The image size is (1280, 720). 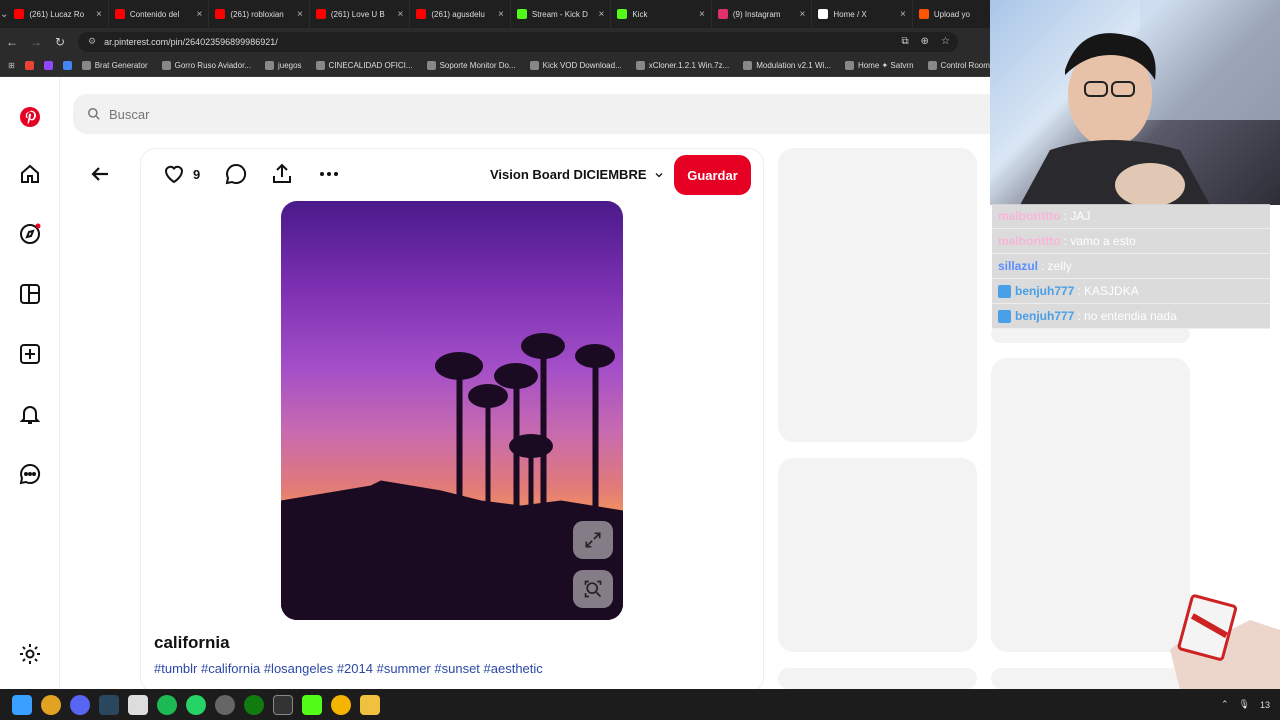 I want to click on epic-games-icon, so click(x=283, y=704).